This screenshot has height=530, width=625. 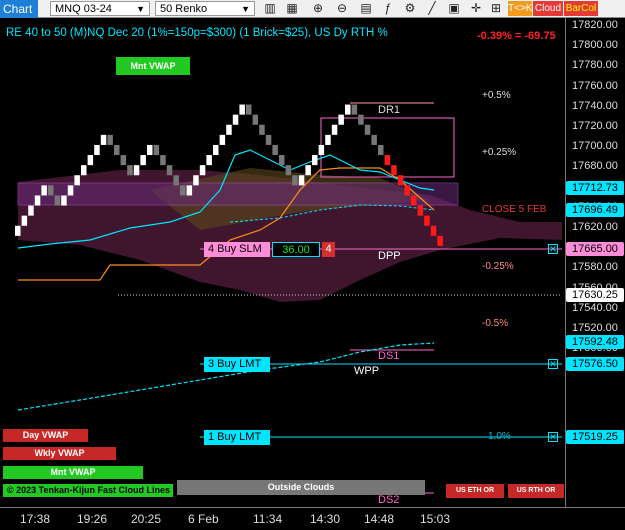 I want to click on strategies-icon: ⚙, so click(x=410, y=8).